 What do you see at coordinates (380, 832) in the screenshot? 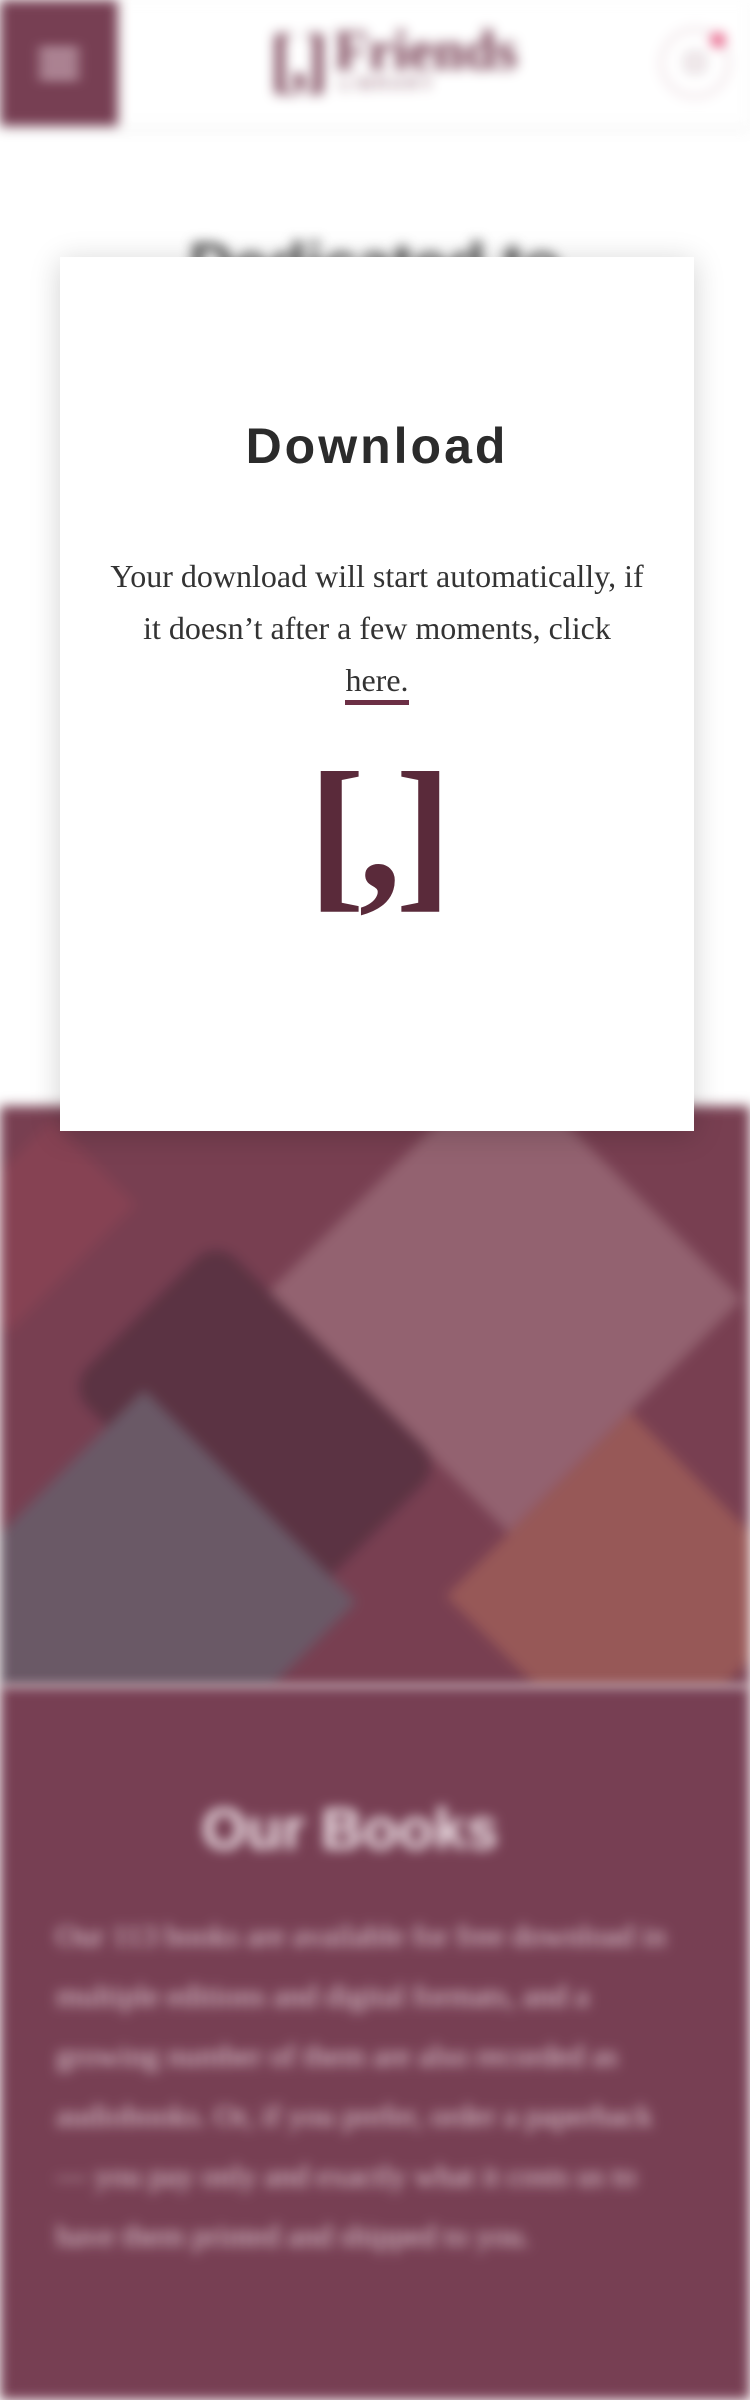
I see `friends-library-logo-mark: [,]` at bounding box center [380, 832].